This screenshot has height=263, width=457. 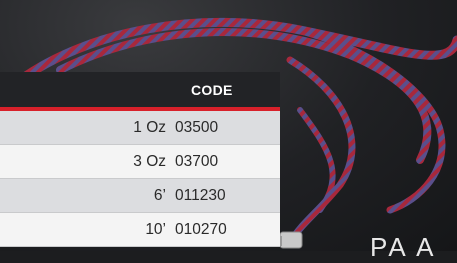 I want to click on size-cell: 6’, so click(x=159, y=195).